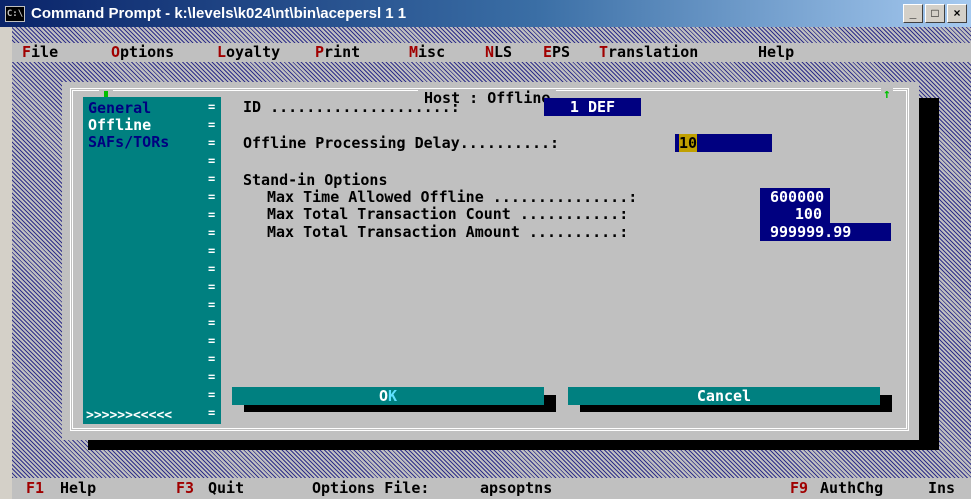 This screenshot has width=971, height=499. I want to click on max-amount-label: Max Total Transaction Amount ..........:, so click(448, 232).